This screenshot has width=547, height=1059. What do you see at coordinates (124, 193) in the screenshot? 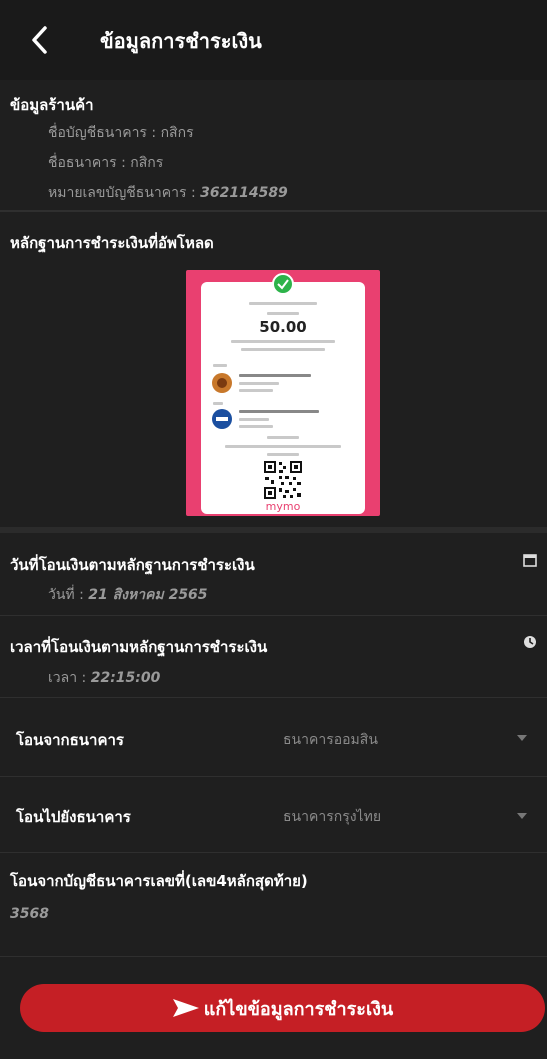
I see `account-number-label: หมายเลขบัญชีธนาคาร :` at bounding box center [124, 193].